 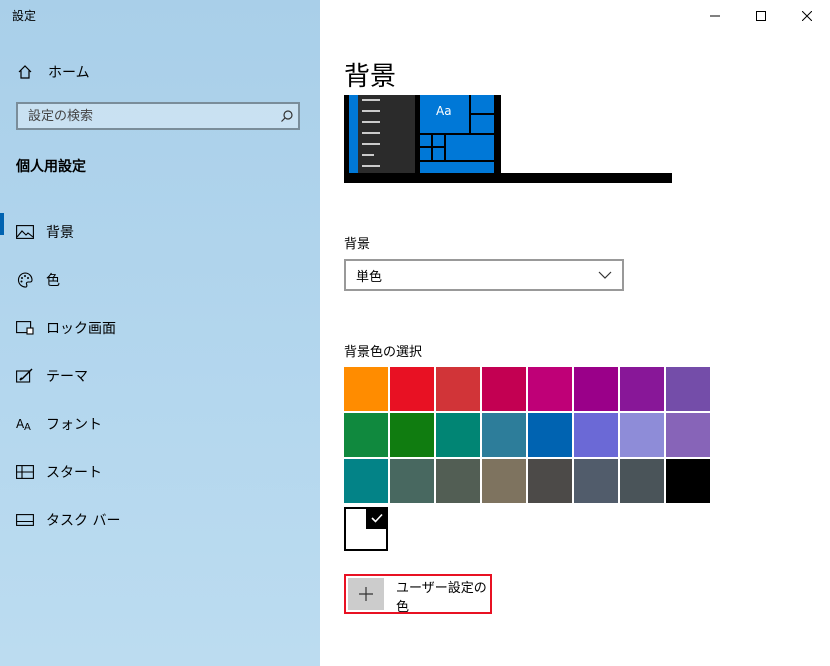 I want to click on minimize-button, so click(x=715, y=16).